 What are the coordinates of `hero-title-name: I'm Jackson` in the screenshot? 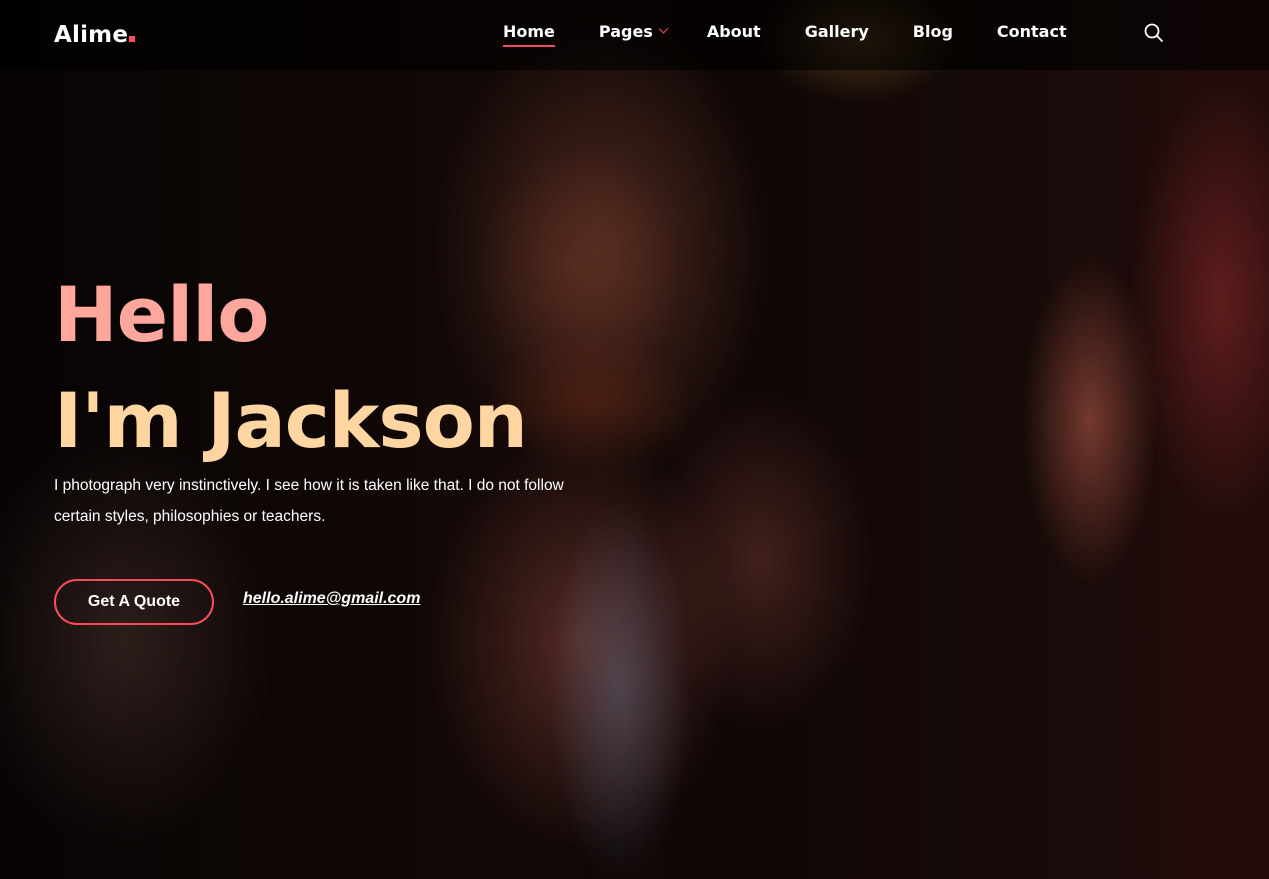 It's located at (291, 420).